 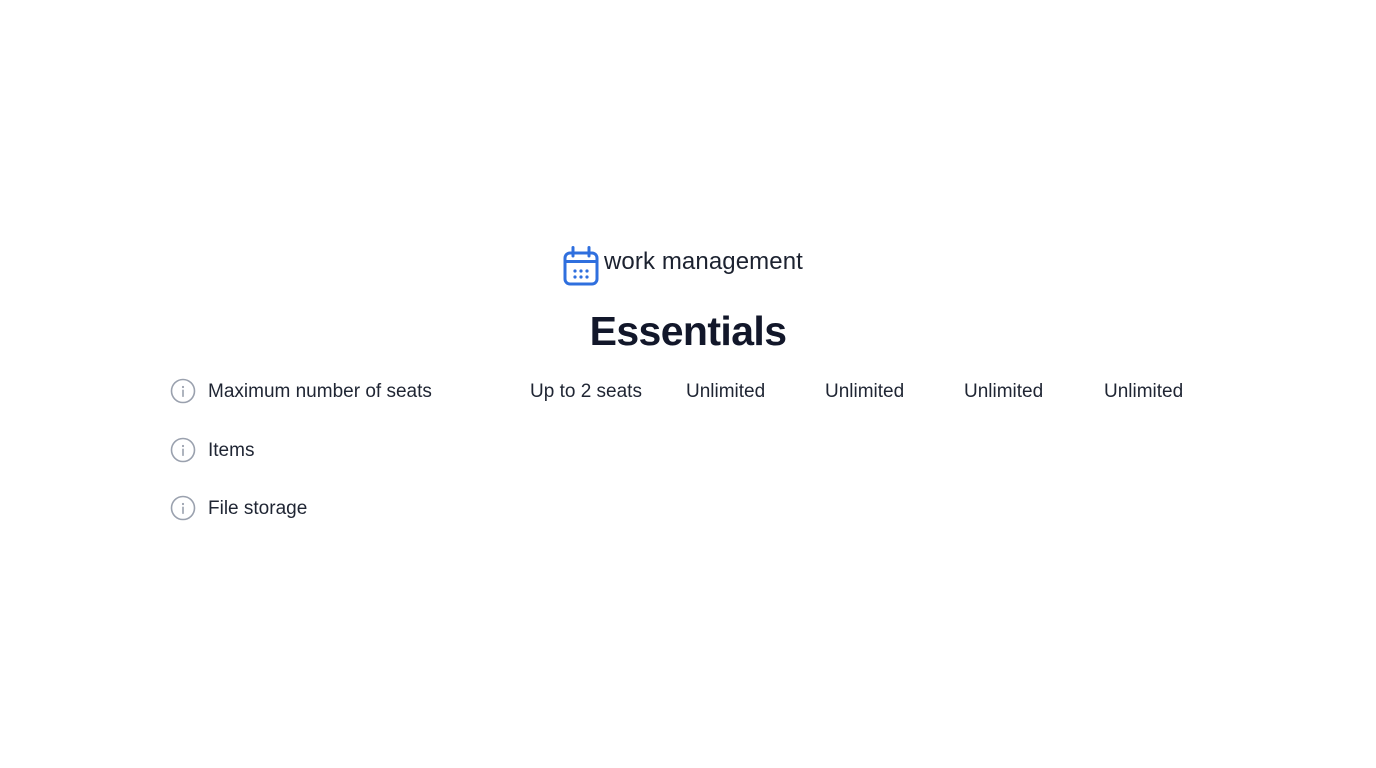 I want to click on plan-title: Essentials, so click(x=688, y=331).